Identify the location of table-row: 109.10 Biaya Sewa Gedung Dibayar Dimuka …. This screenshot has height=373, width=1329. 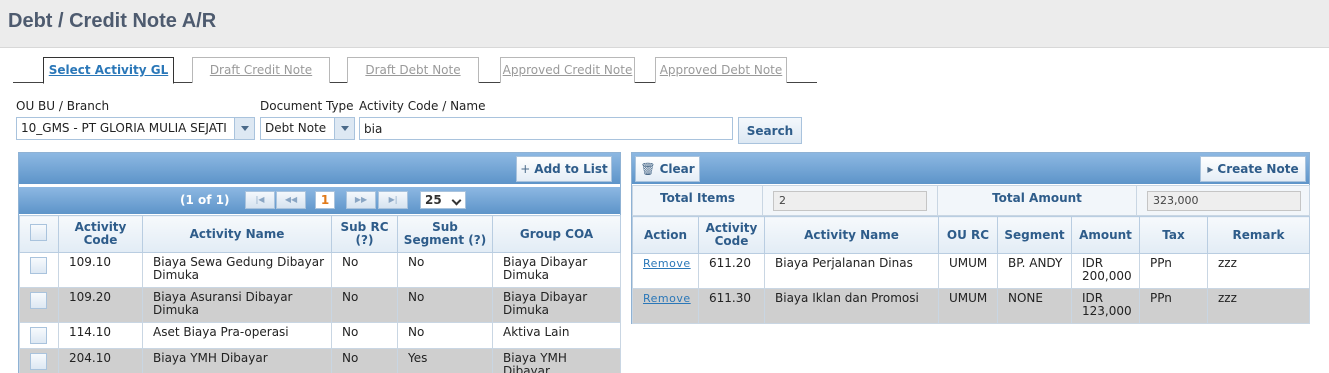
(320, 270).